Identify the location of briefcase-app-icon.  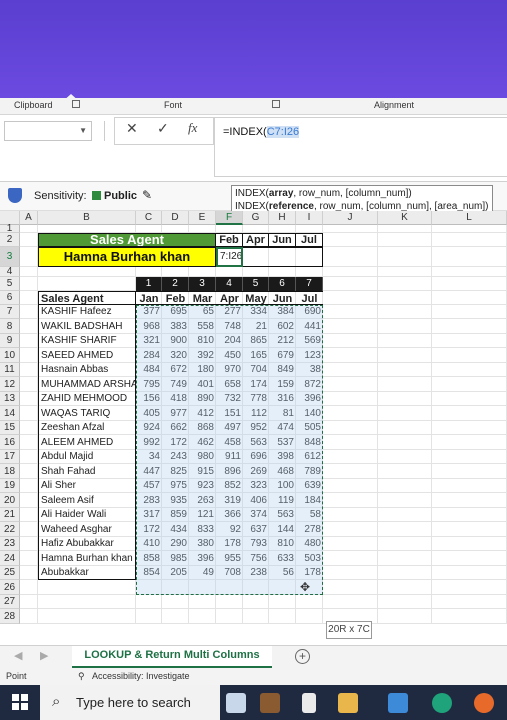
(270, 703).